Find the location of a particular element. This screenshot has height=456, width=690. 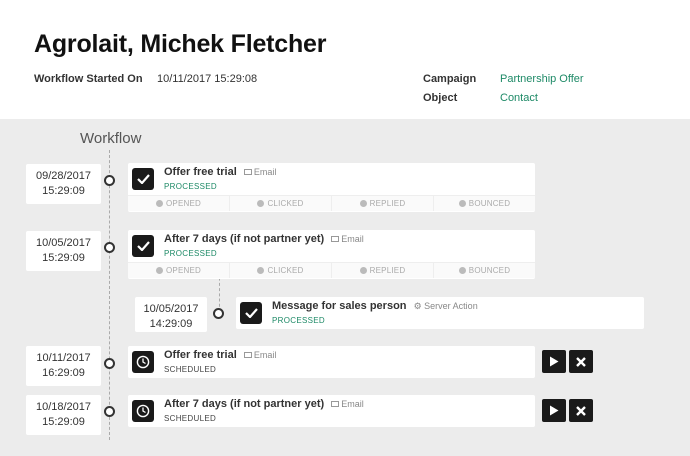

activity-type: ⚙ Server Action is located at coordinates (446, 306).